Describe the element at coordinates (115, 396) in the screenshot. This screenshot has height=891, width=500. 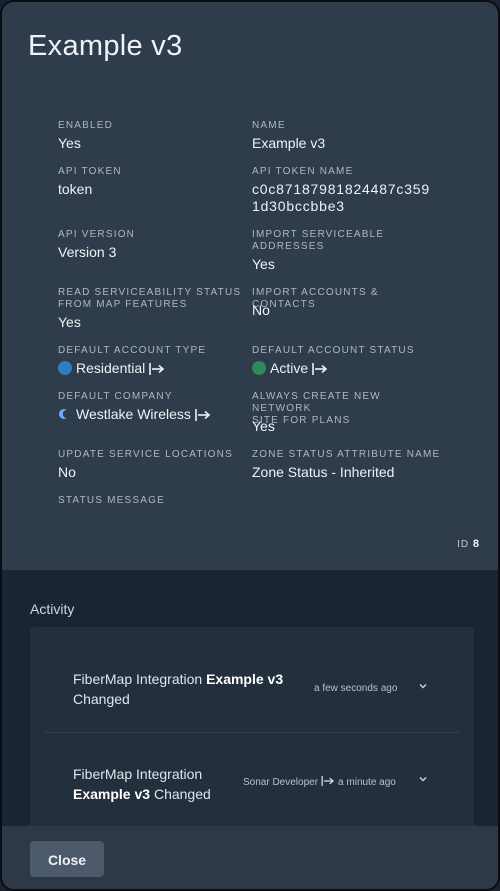
I see `default-company-label: DEFAULT COMPANY` at that location.